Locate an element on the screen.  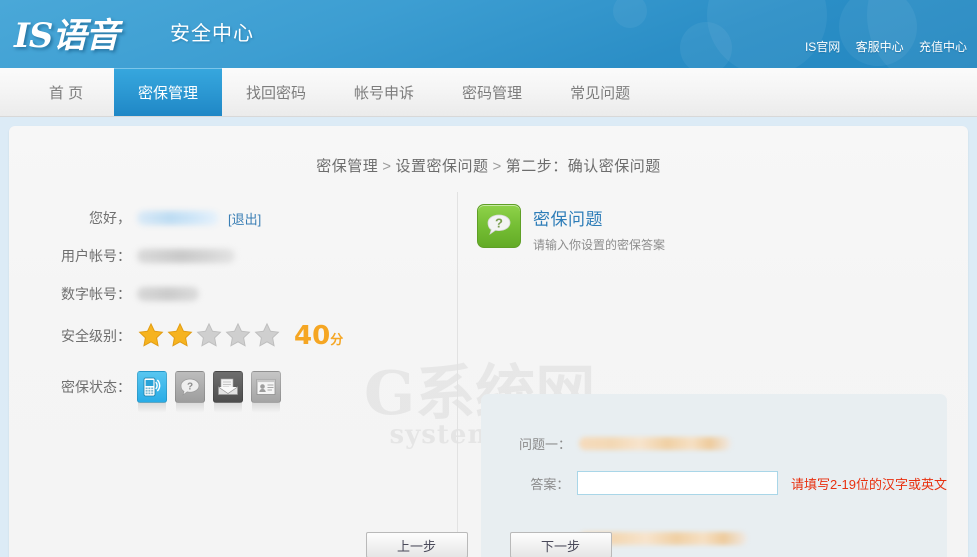
question-1-row: 问题一： is located at coordinates (714, 443).